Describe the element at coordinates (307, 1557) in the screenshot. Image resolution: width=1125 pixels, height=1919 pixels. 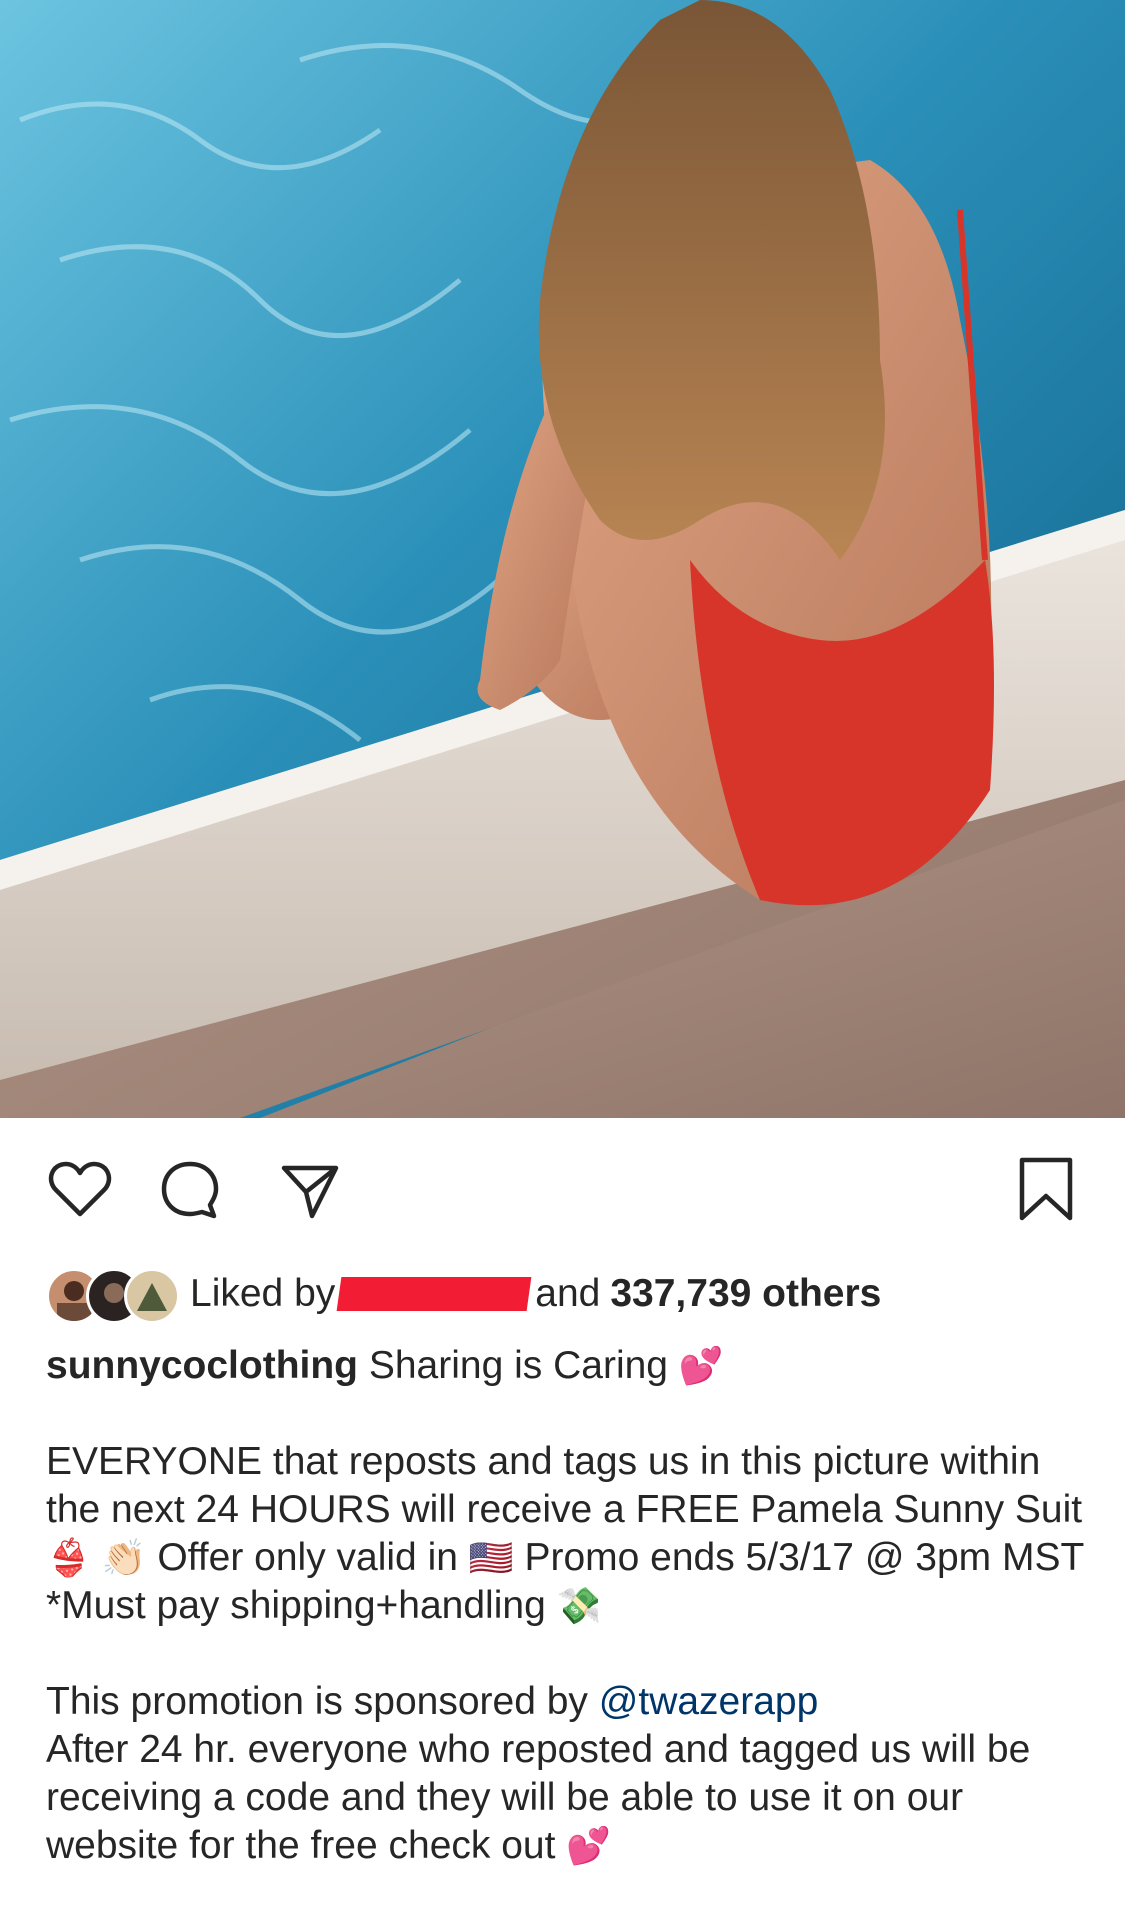
I see `caption-offer-valid: Offer only valid in` at that location.